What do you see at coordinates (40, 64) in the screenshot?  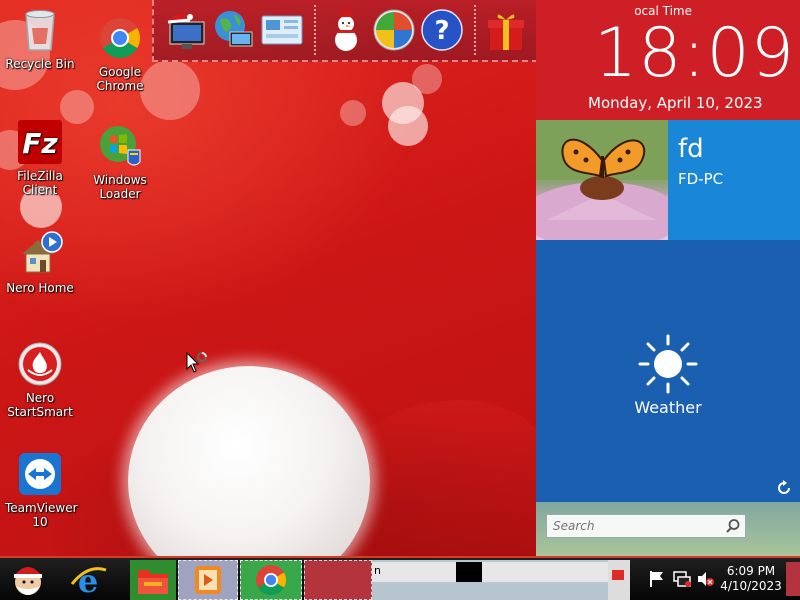 I see `desktop-icon-label: Recycle Bin` at bounding box center [40, 64].